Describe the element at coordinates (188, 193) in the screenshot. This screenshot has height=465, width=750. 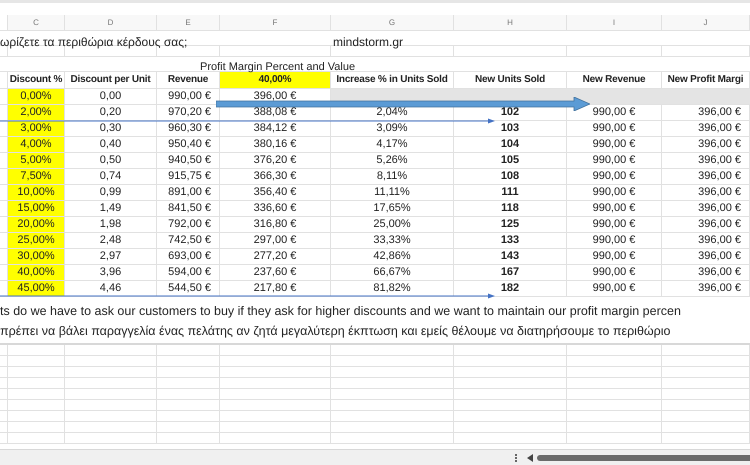
I see `table-cell: 891,00 €` at that location.